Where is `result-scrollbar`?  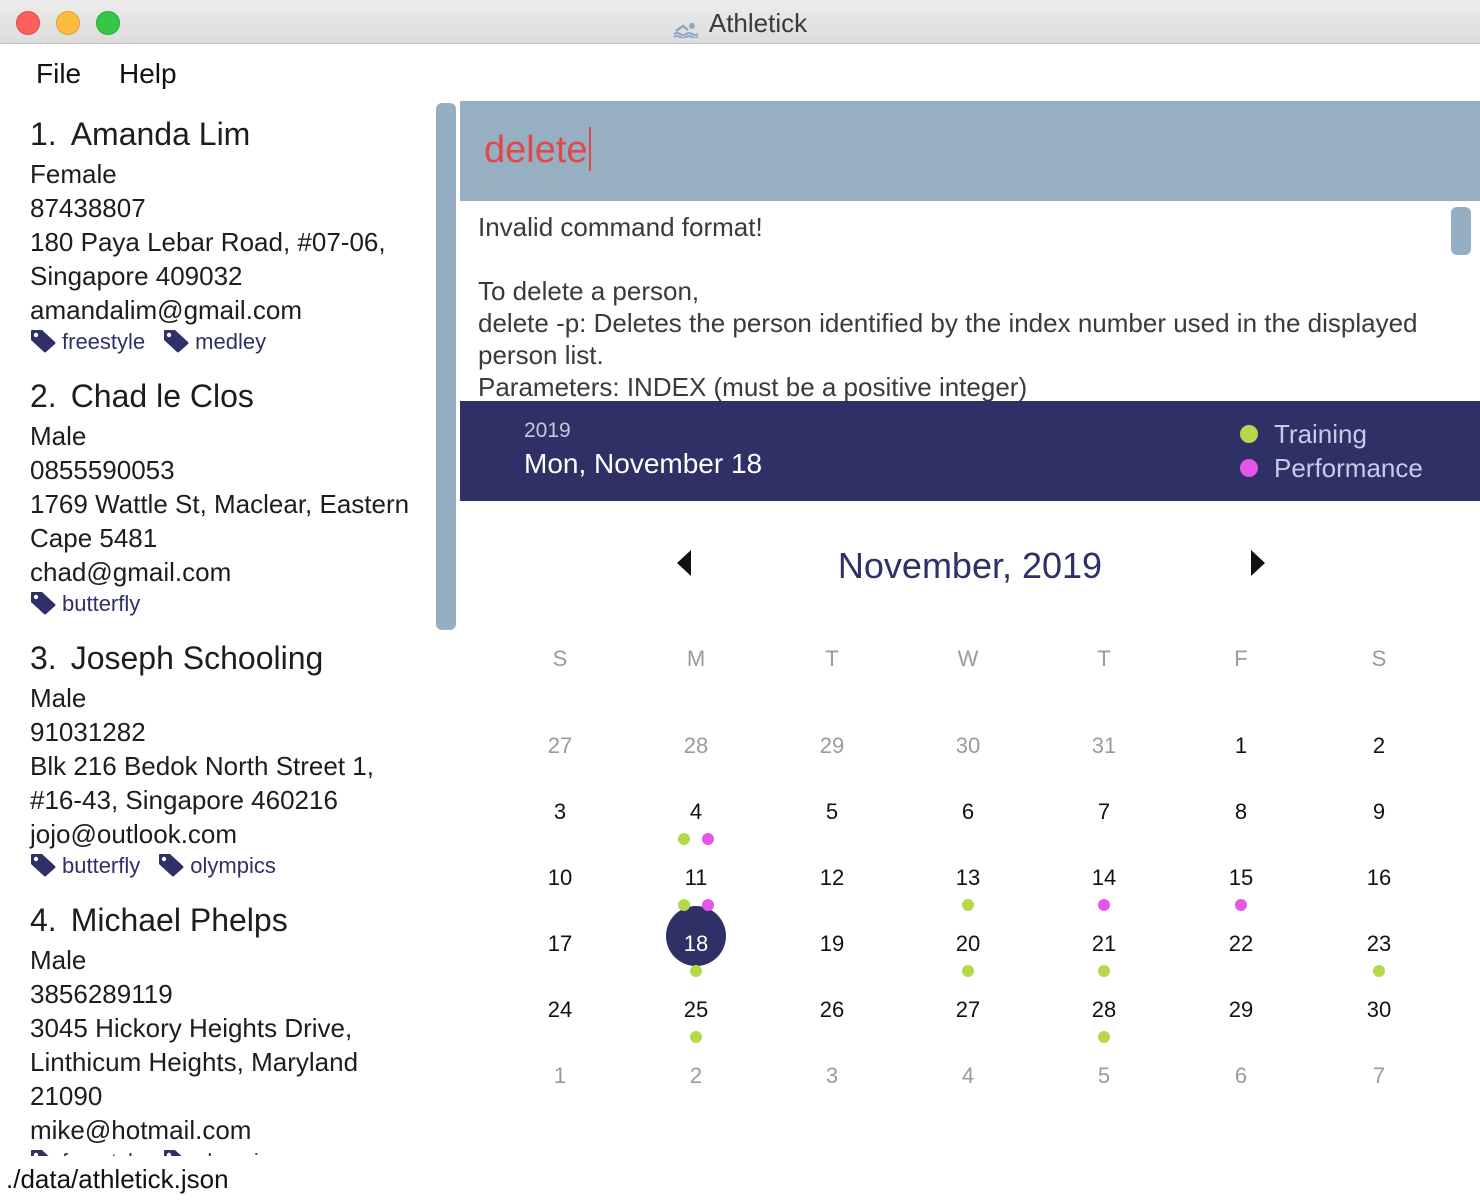
result-scrollbar is located at coordinates (1461, 231).